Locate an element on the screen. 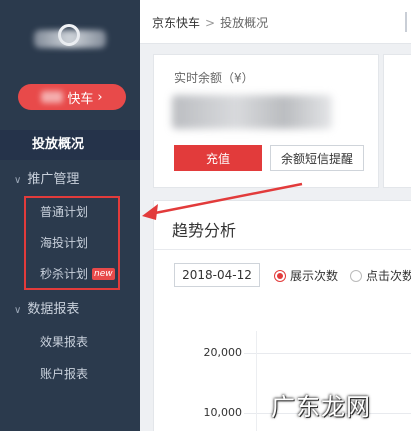  radio-clicks: 点击次数 is located at coordinates (380, 275).